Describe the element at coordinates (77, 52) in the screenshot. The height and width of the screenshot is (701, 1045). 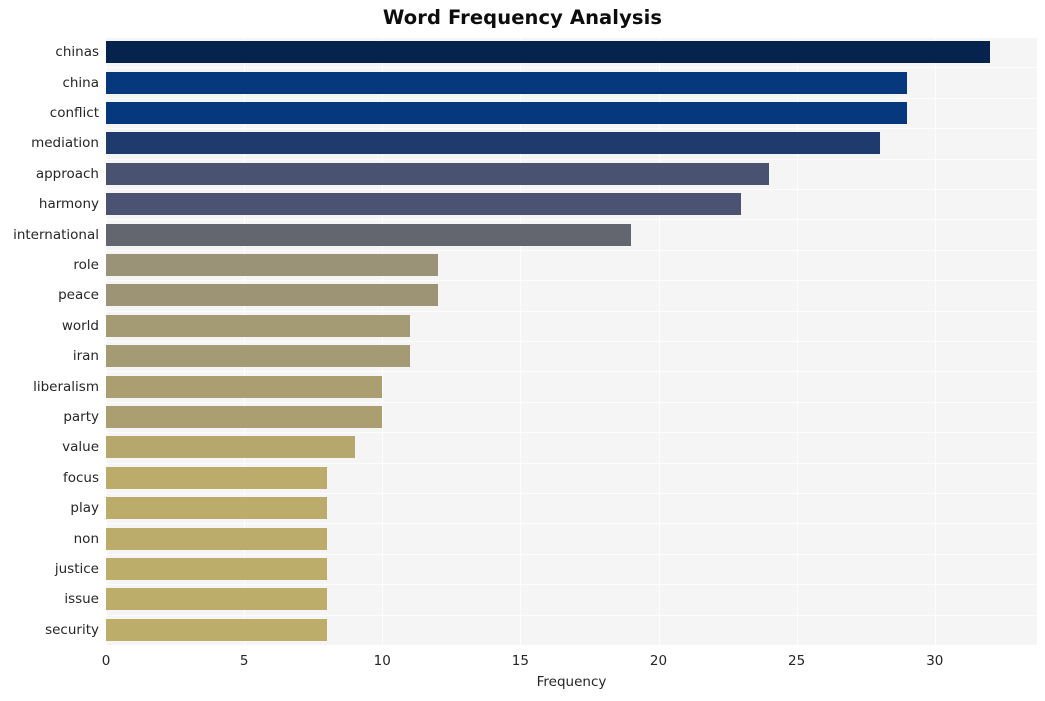
I see `y-axis-tick-label: chinas` at that location.